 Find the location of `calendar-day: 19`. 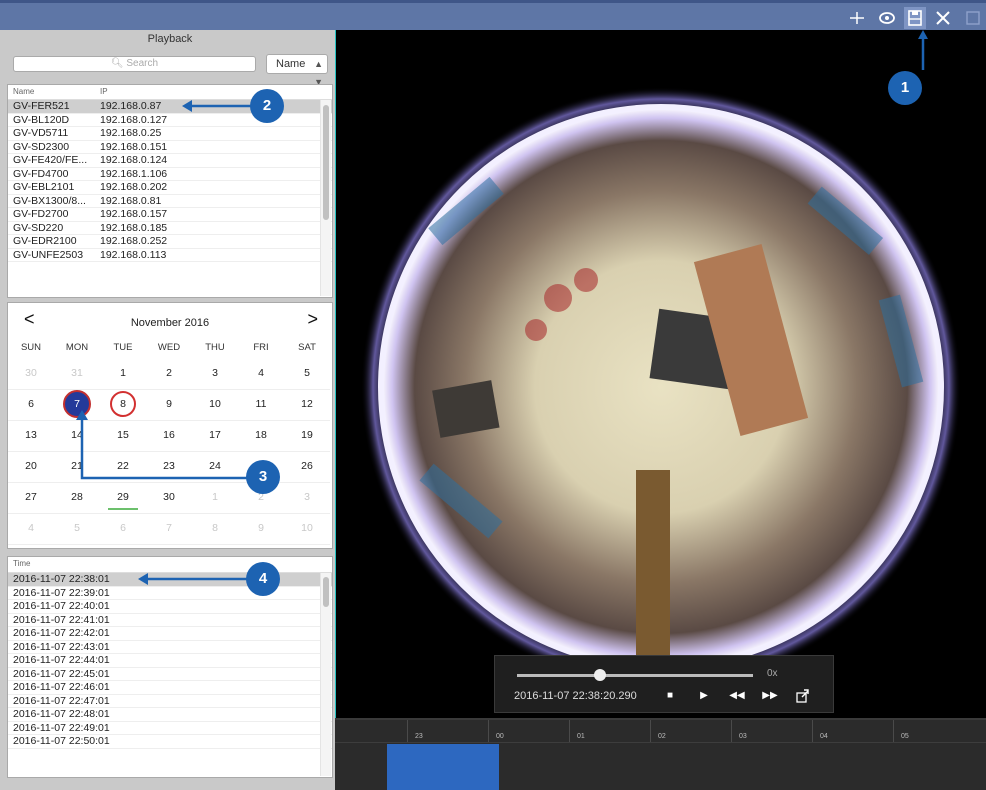

calendar-day: 19 is located at coordinates (307, 436).